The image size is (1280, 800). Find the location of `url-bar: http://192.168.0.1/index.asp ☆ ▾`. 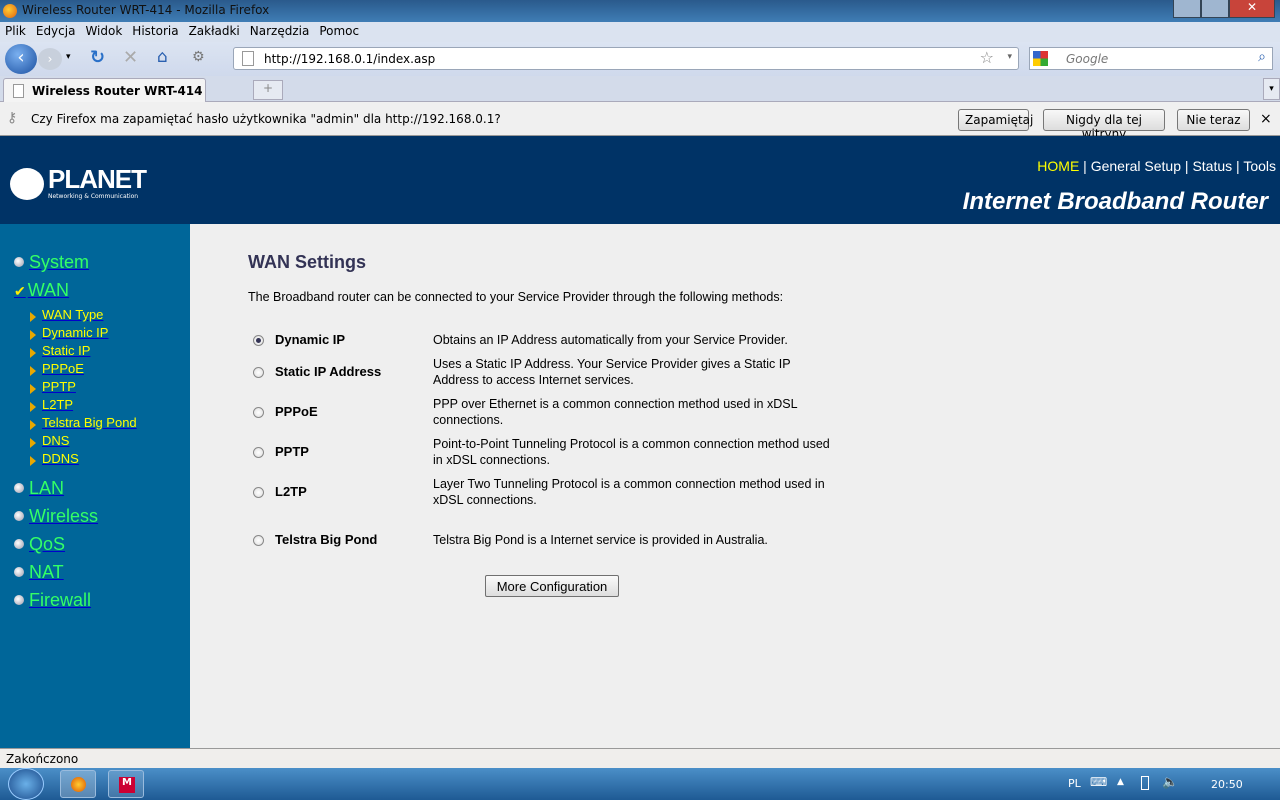

url-bar: http://192.168.0.1/index.asp ☆ ▾ is located at coordinates (626, 58).